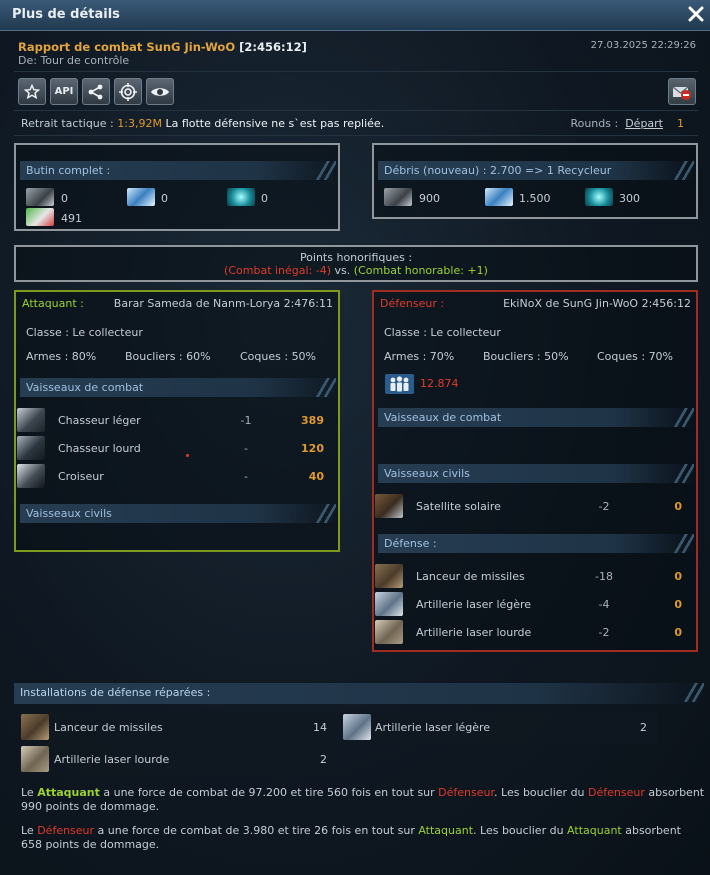  What do you see at coordinates (32, 91) in the screenshot?
I see `favorite-button` at bounding box center [32, 91].